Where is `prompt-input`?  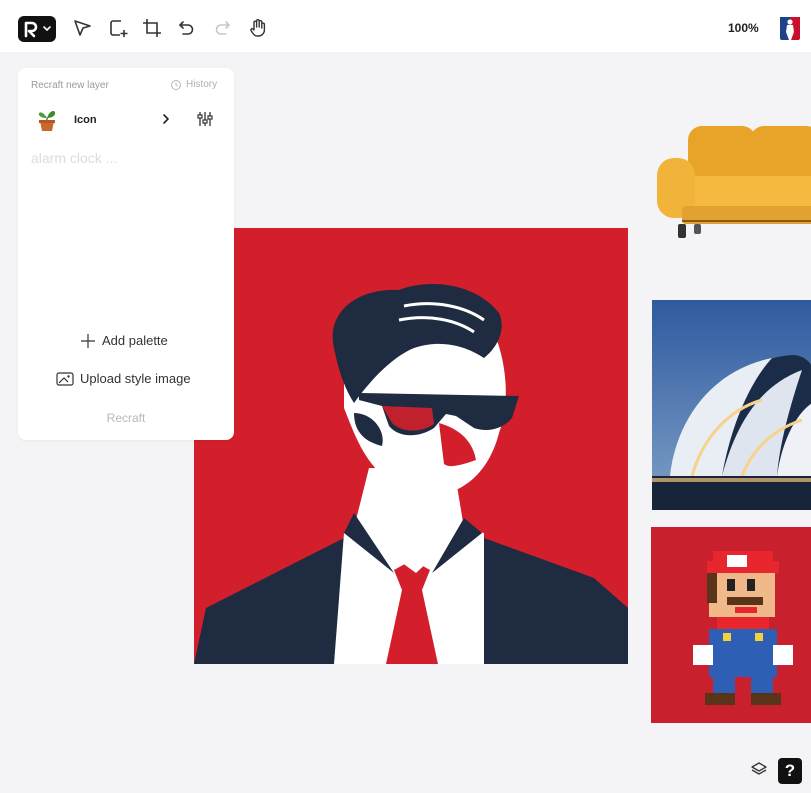 prompt-input is located at coordinates (126, 158).